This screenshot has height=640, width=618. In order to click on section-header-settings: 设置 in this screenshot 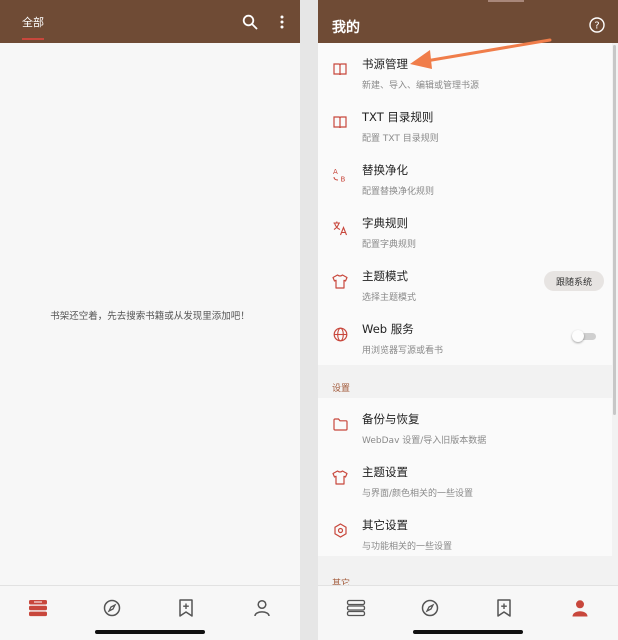, I will do `click(341, 389)`.